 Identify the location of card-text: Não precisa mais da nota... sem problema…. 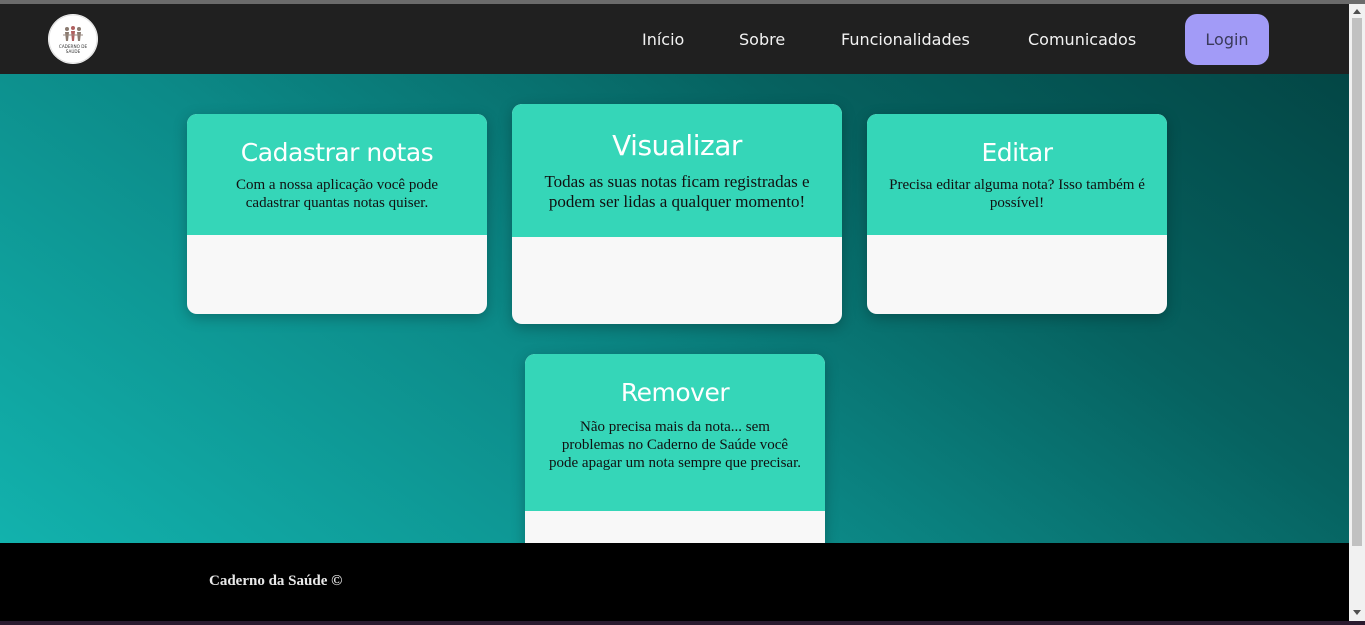
(675, 445).